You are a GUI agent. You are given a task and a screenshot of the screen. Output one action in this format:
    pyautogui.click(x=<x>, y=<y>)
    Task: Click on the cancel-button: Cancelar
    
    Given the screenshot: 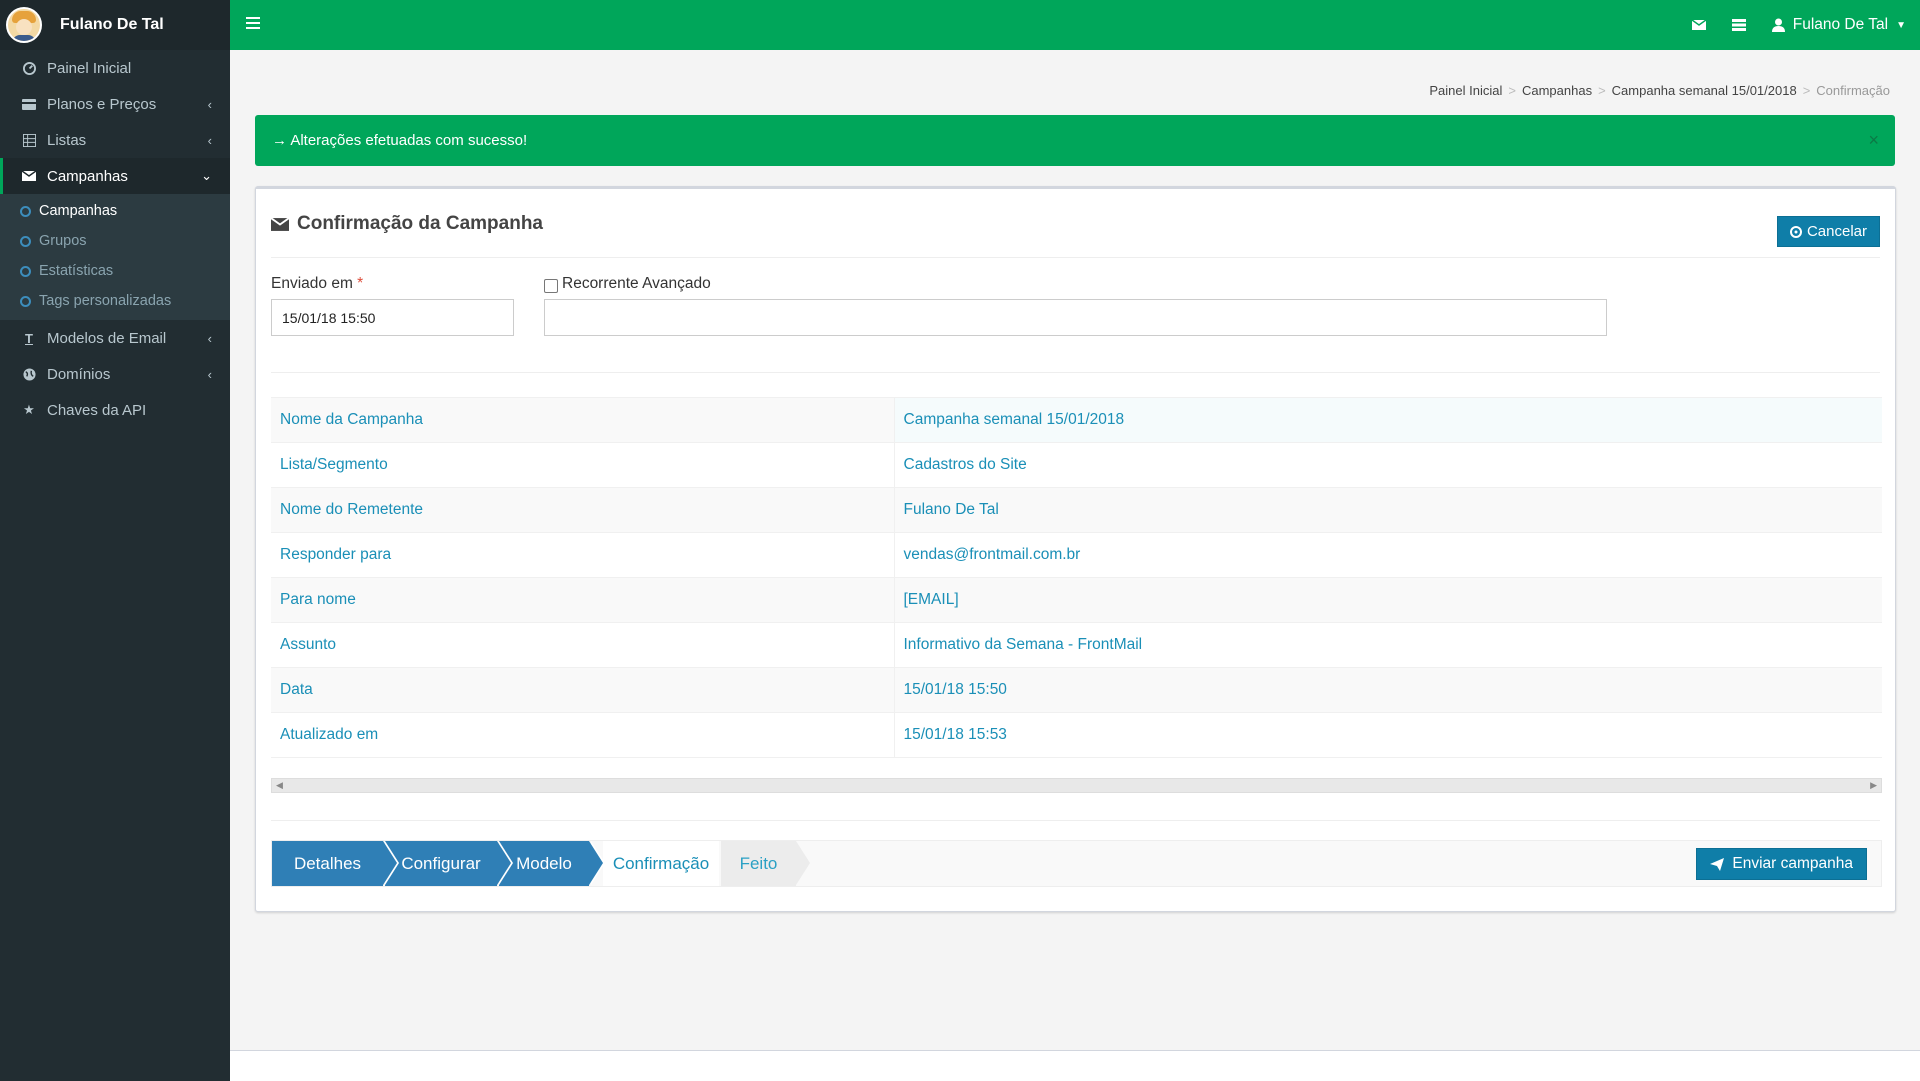 What is the action you would take?
    pyautogui.click(x=1828, y=231)
    